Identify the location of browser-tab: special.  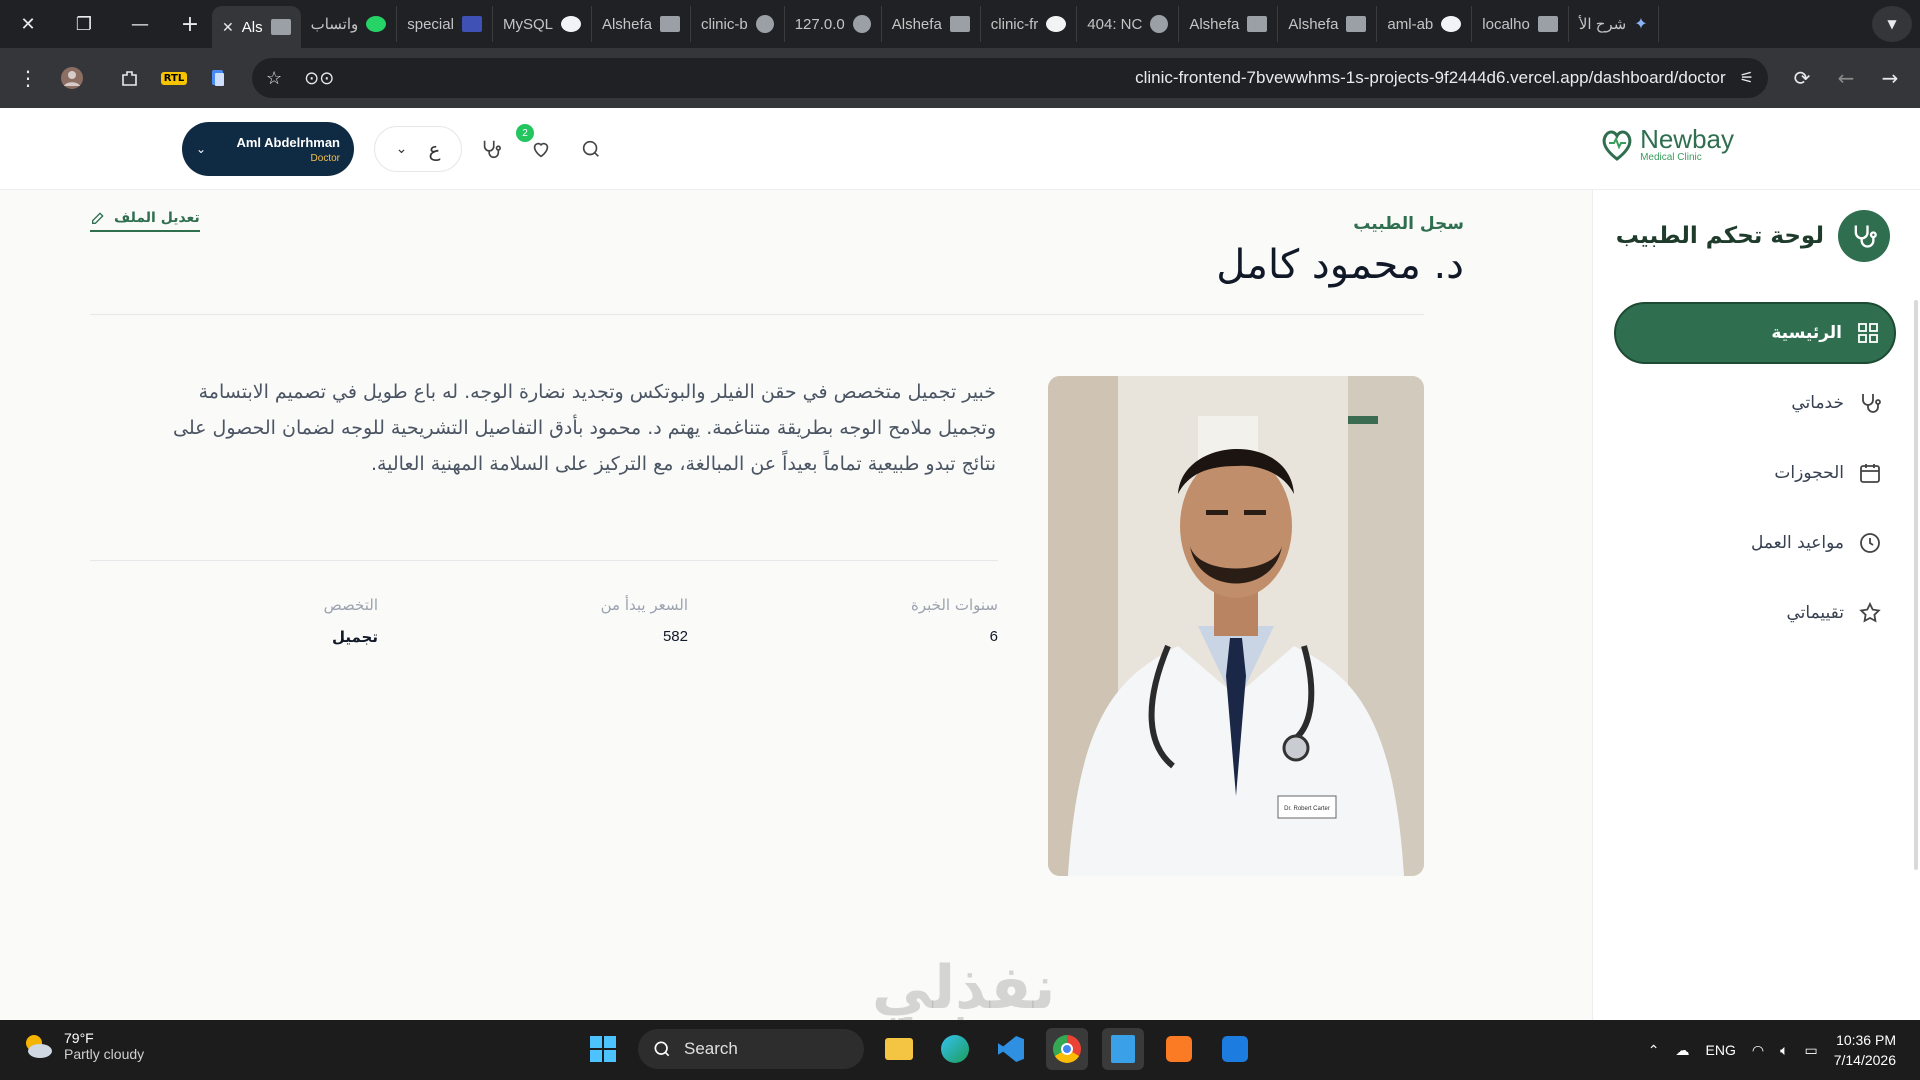
(445, 24).